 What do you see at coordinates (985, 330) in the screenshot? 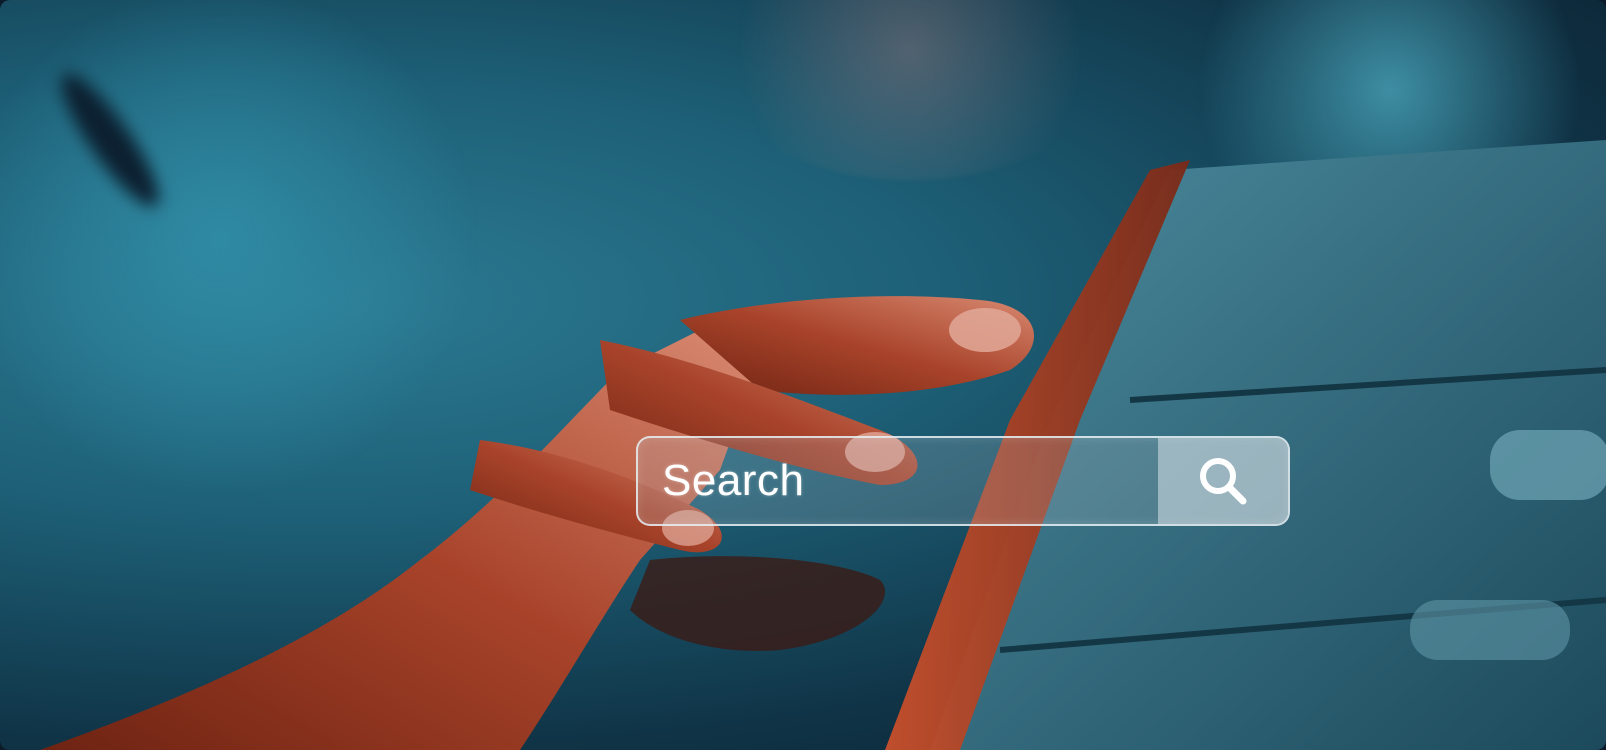
I see `index-fingernail` at bounding box center [985, 330].